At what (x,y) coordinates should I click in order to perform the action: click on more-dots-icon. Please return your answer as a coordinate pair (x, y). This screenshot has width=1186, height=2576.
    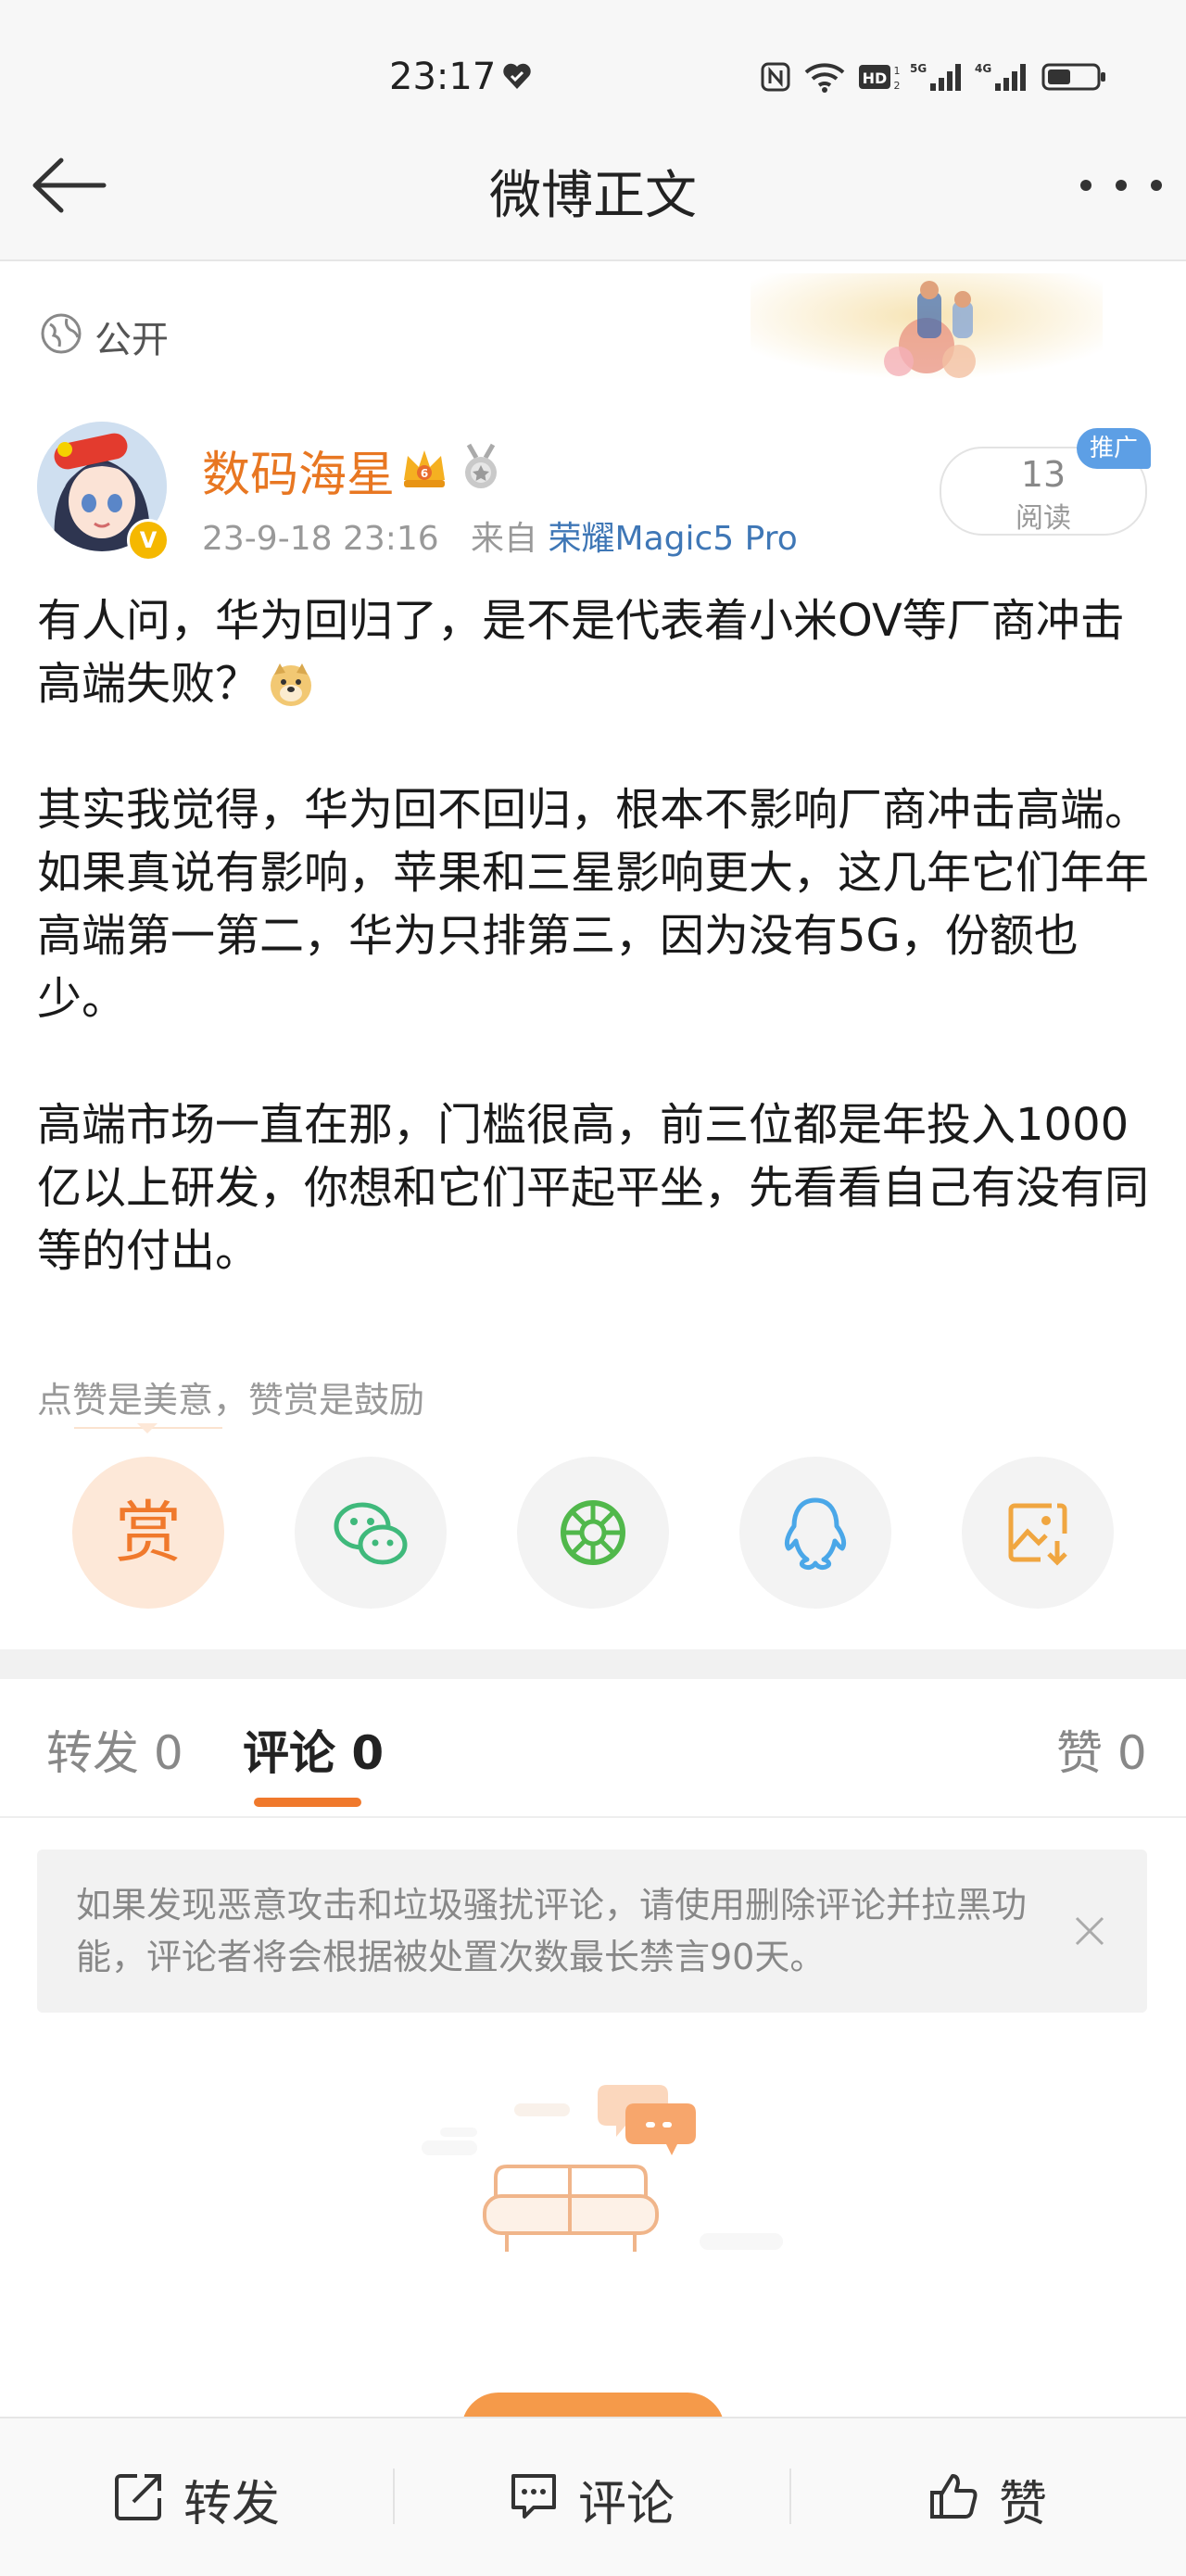
    Looking at the image, I should click on (1121, 185).